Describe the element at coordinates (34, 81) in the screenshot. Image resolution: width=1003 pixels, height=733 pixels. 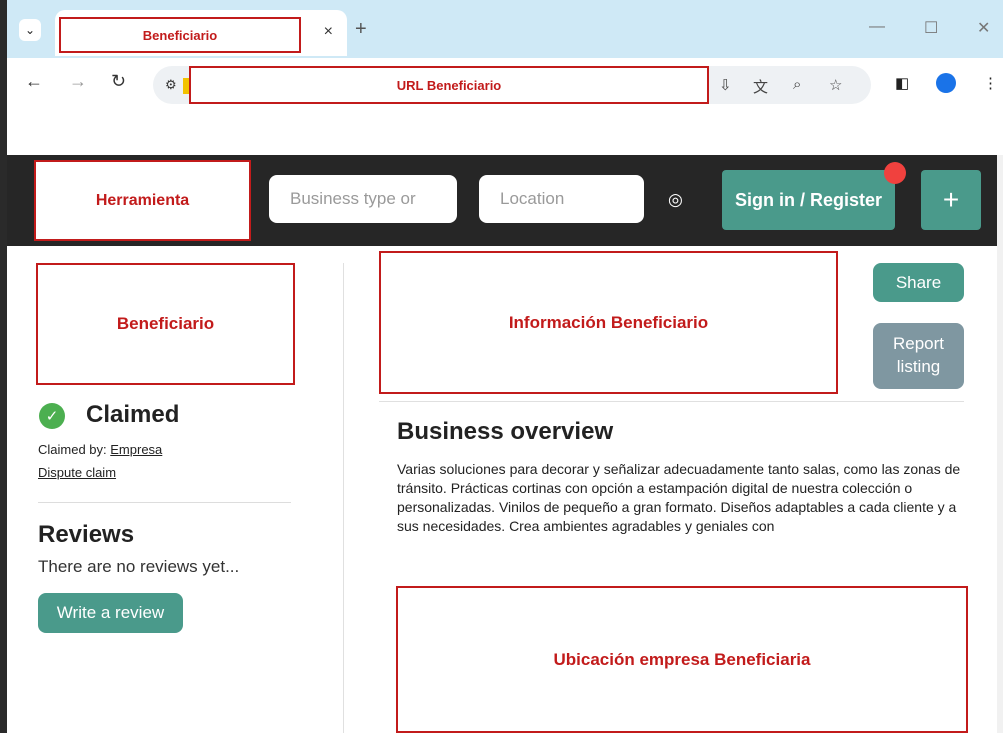
I see `back-arrow-icon: ←` at that location.